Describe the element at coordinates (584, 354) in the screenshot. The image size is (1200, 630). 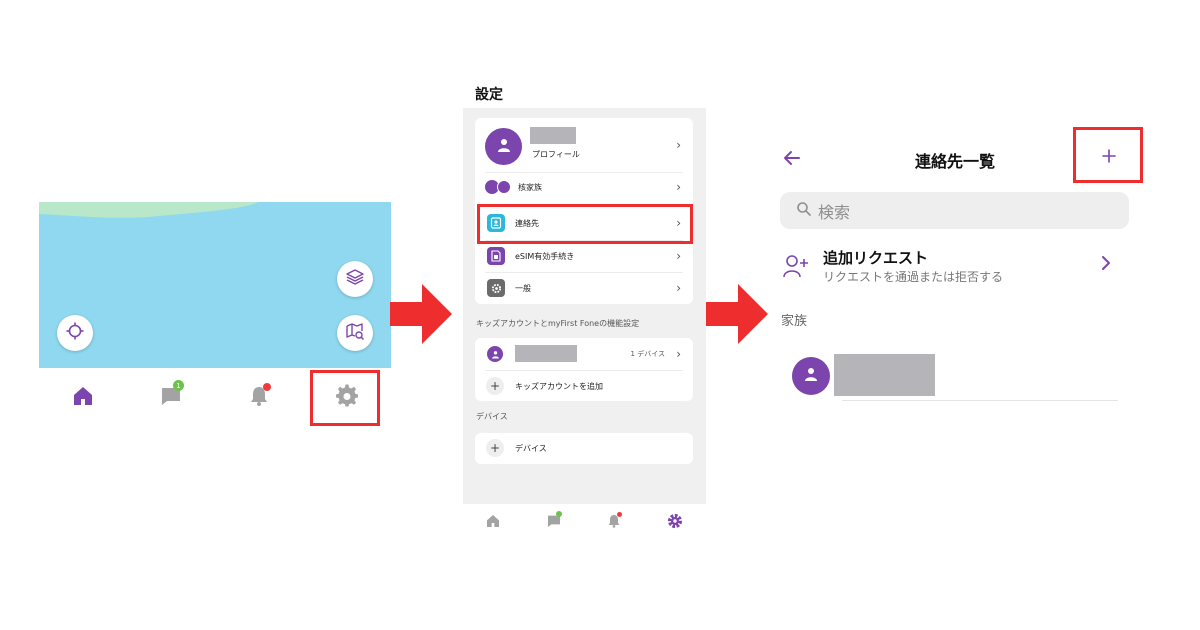
I see `kid-account-row: 1 デバイス ›` at that location.